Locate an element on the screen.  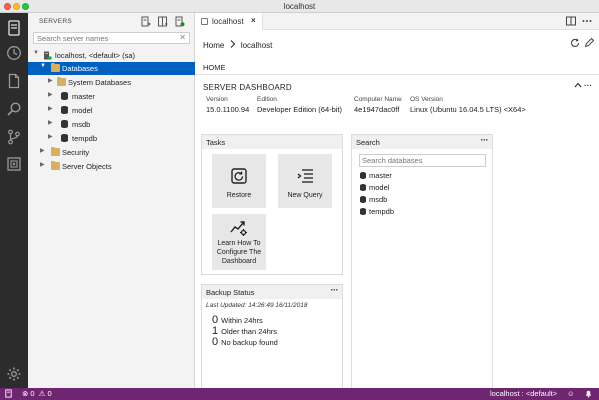
backup-label: No backup found is located at coordinates (249, 342).